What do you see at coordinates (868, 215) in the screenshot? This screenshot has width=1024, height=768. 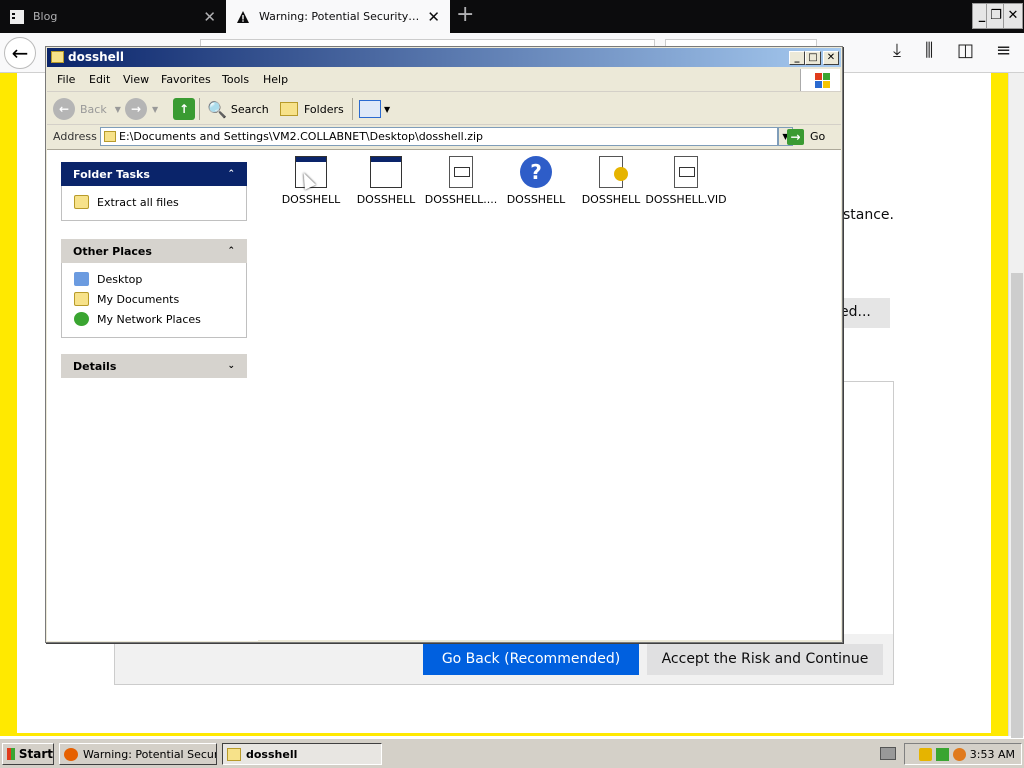 I see `warning-text-fragment: stance.` at bounding box center [868, 215].